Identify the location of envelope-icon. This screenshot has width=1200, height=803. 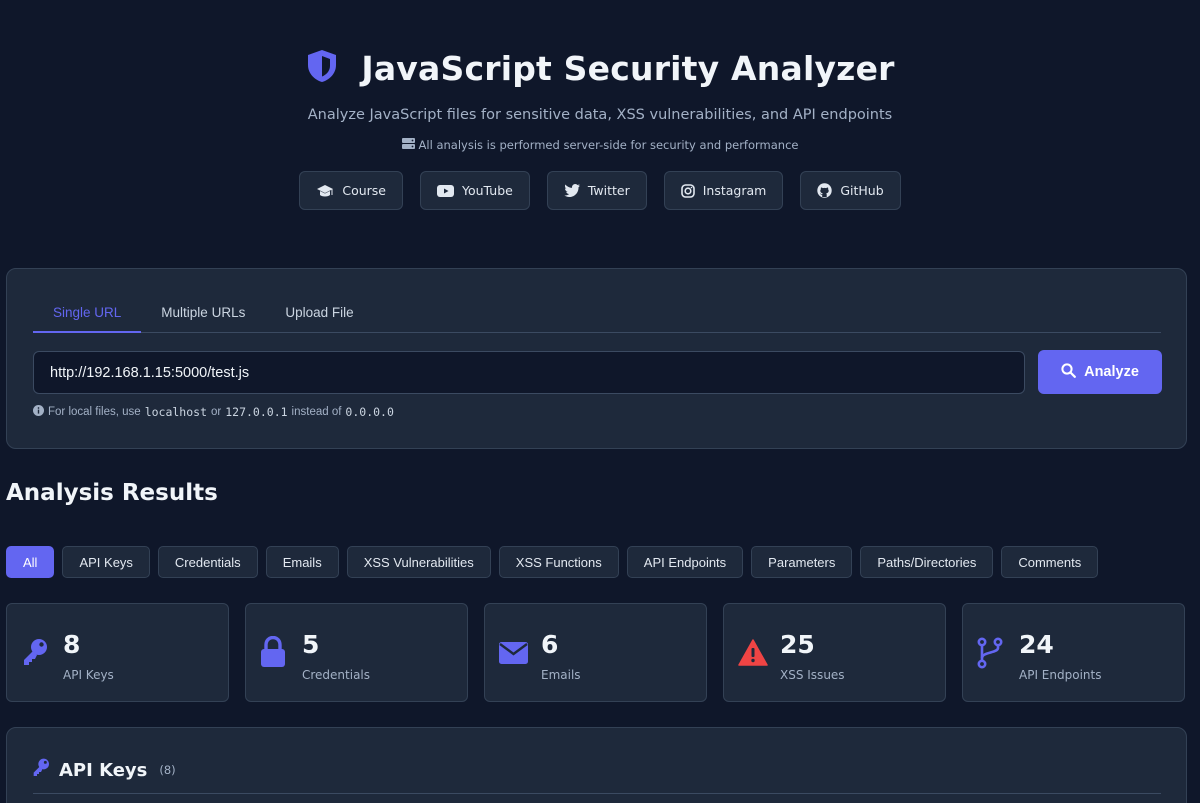
(513, 655).